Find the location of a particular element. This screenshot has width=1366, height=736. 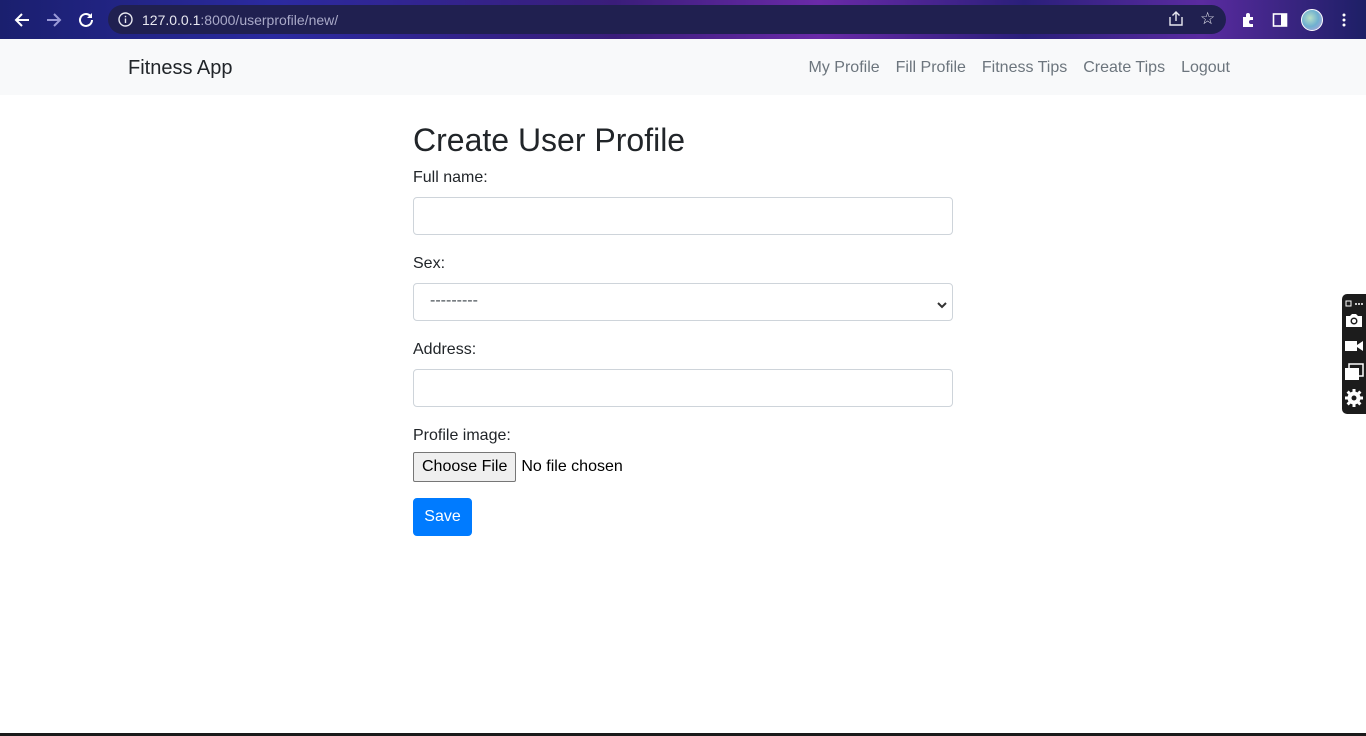

toolbar-options-icon is located at coordinates (1354, 301).